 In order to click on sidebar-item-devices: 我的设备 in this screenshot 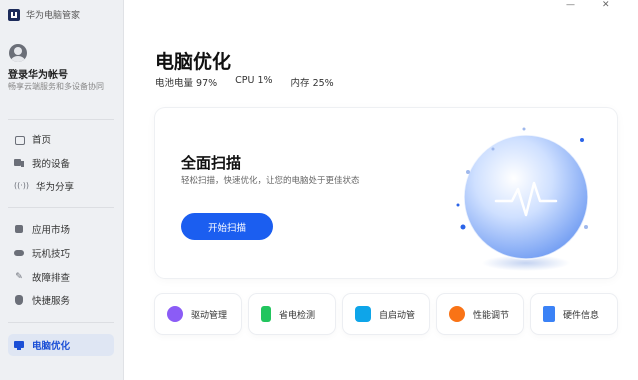, I will do `click(61, 163)`.